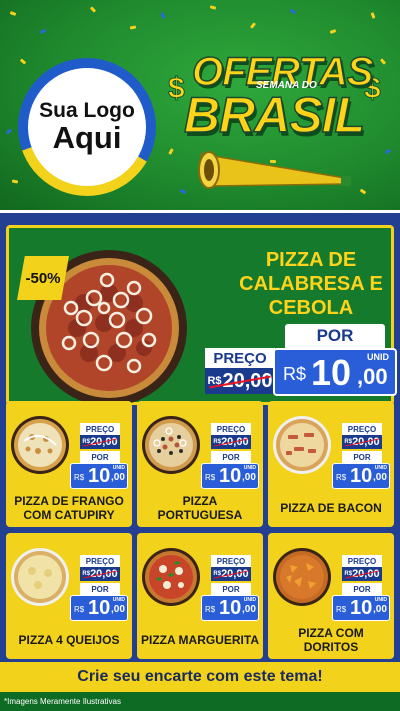 The height and width of the screenshot is (711, 400). I want to click on portuguesa-pizza-image, so click(171, 445).